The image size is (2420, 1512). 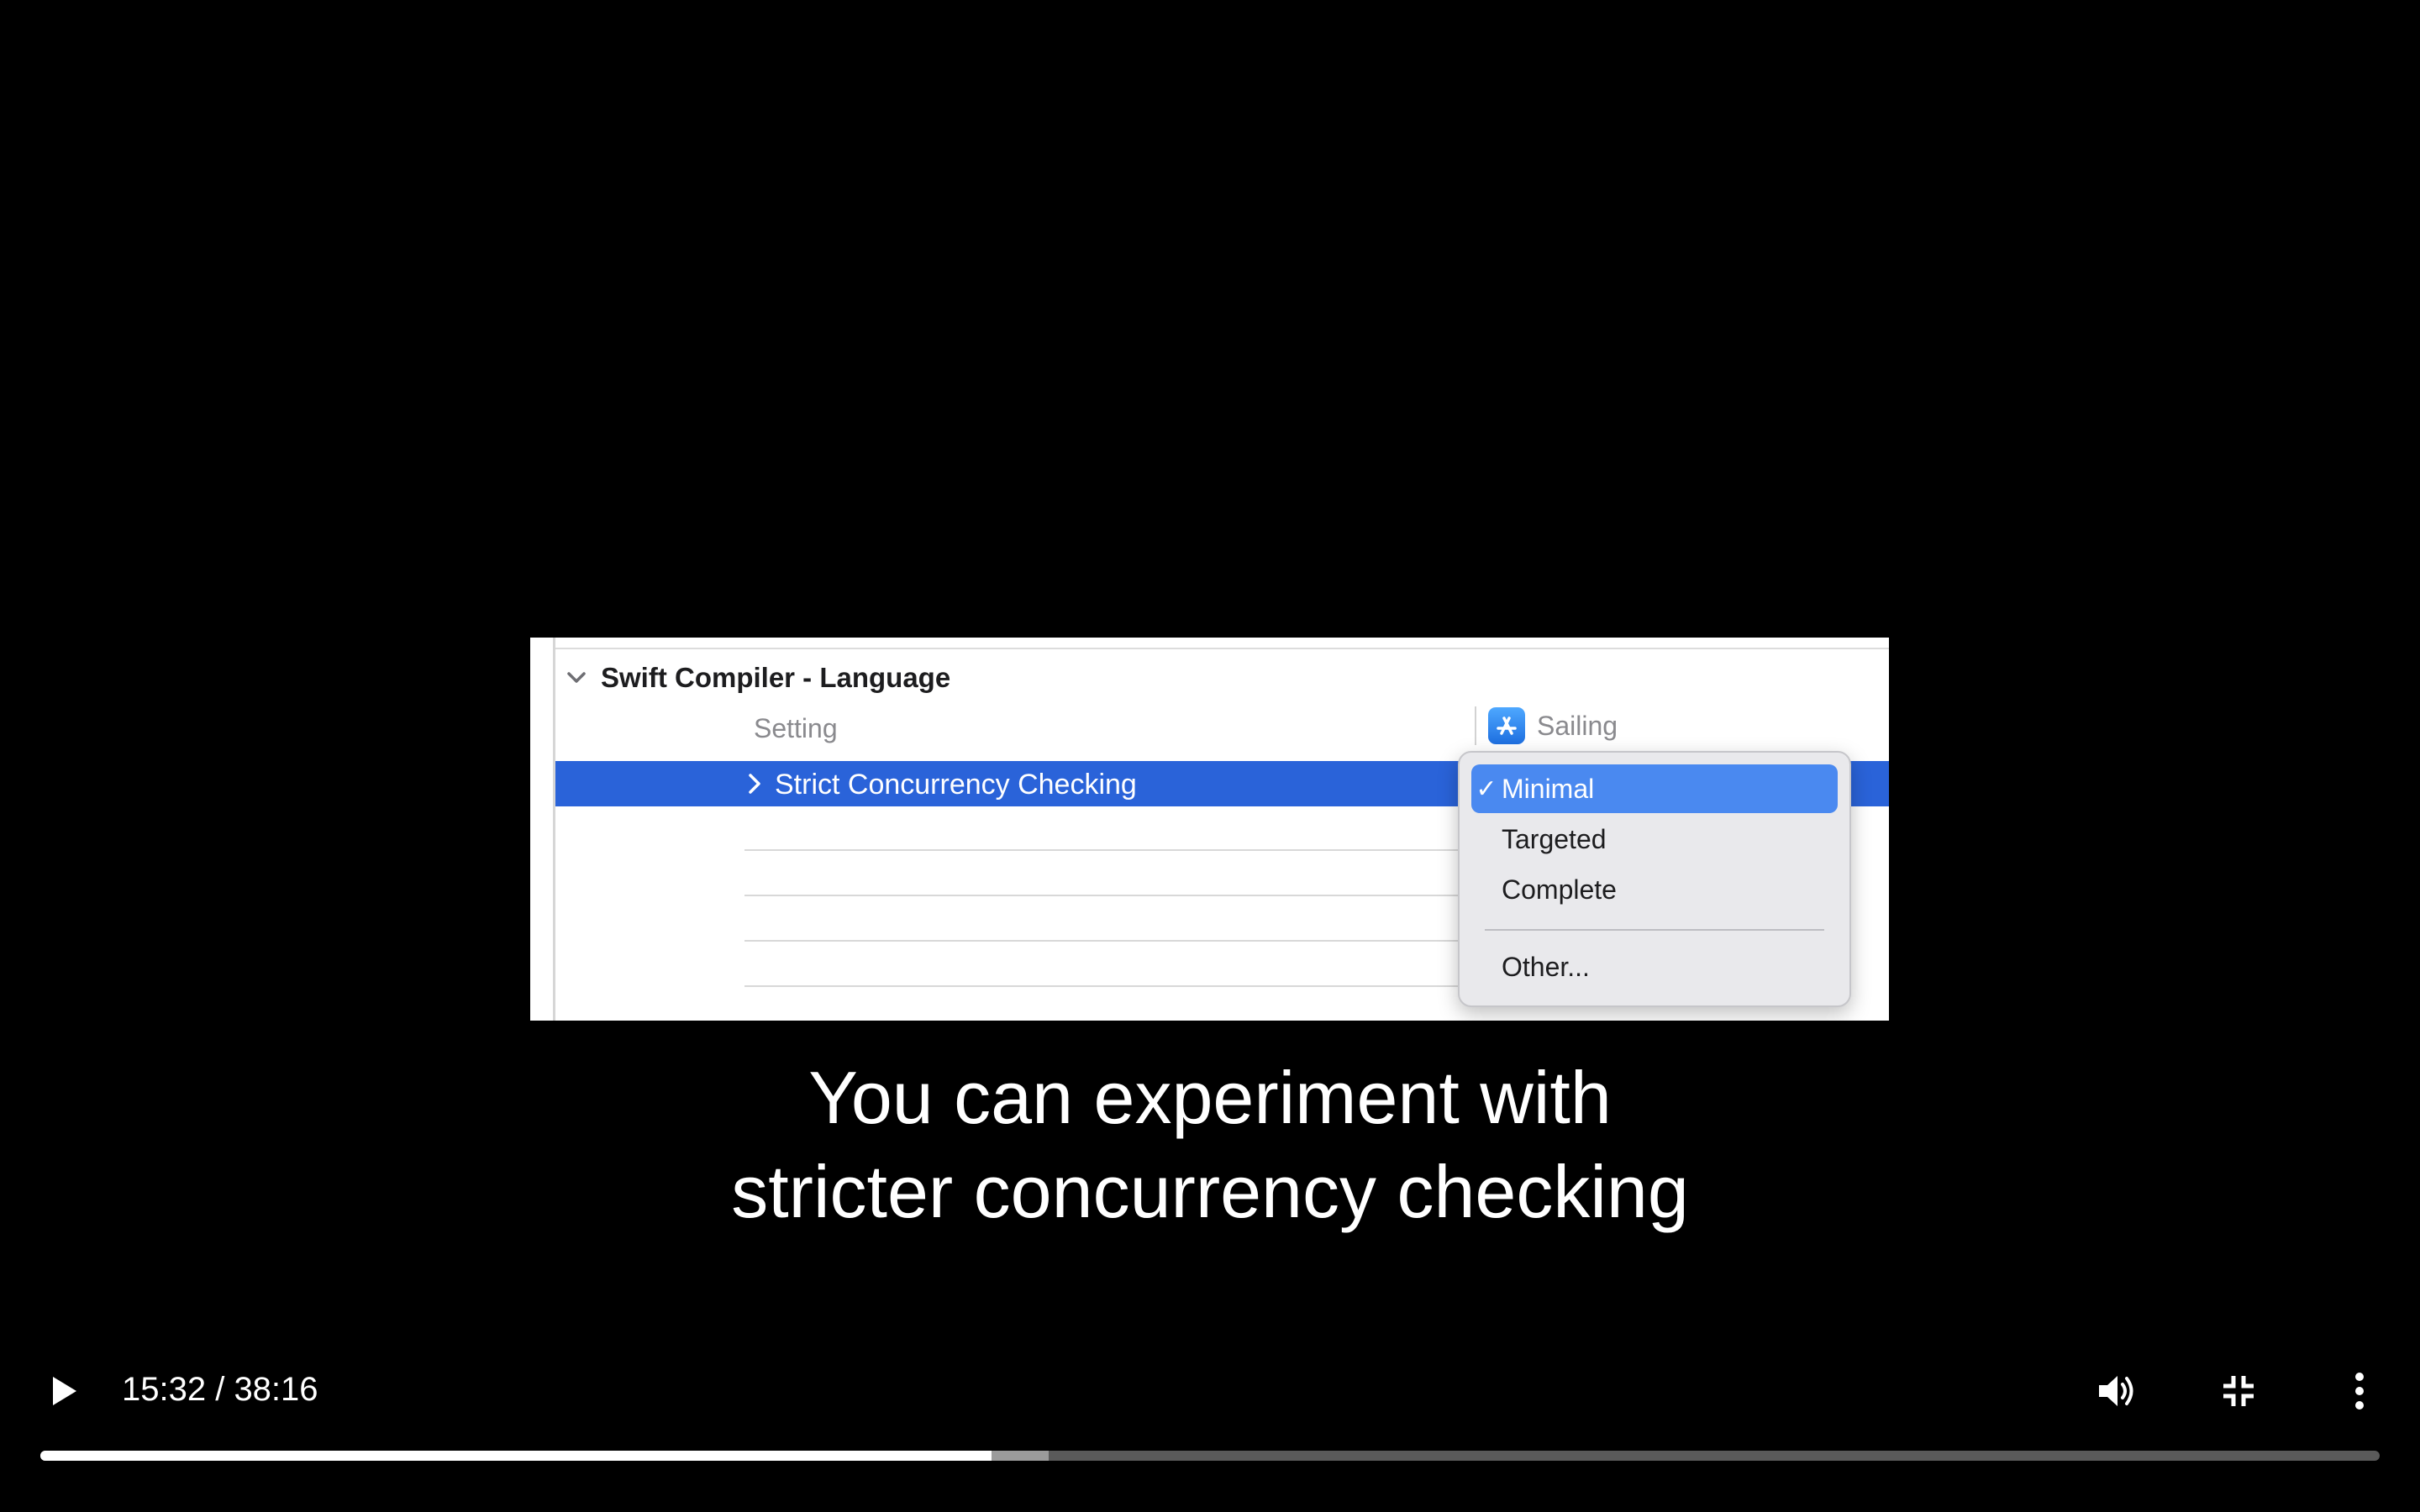 I want to click on more-vertical-icon, so click(x=2359, y=1391).